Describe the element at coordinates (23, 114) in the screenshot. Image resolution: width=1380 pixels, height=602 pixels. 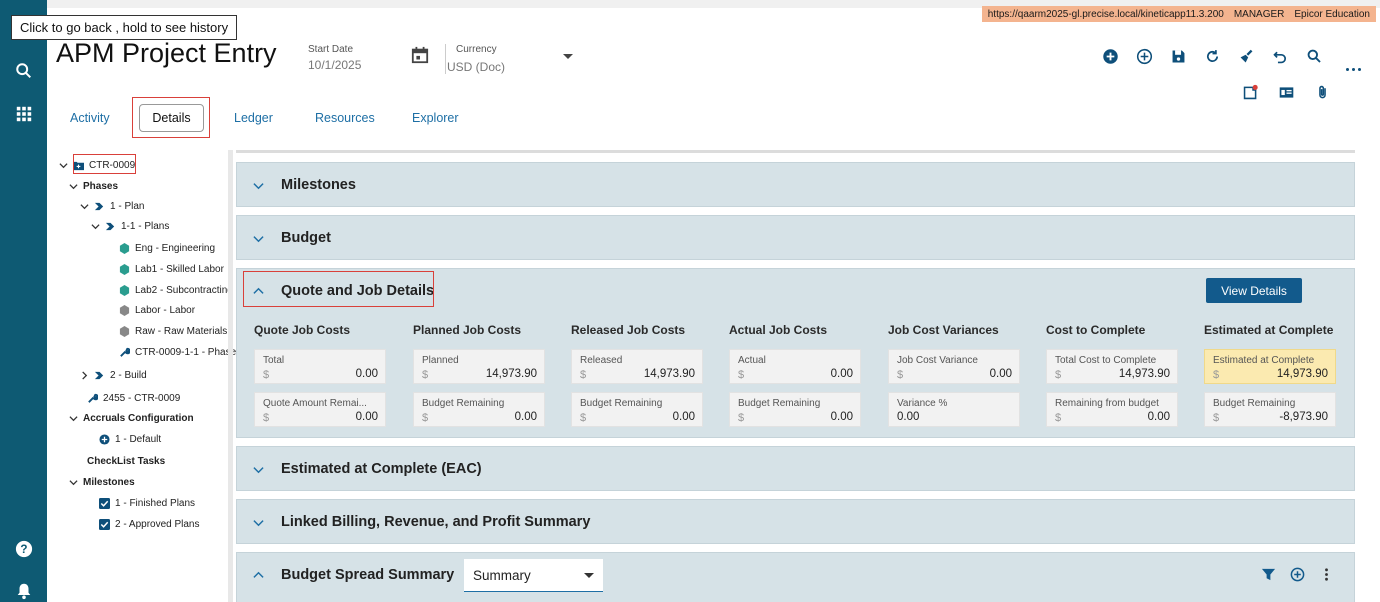
I see `app-grid-icon` at that location.